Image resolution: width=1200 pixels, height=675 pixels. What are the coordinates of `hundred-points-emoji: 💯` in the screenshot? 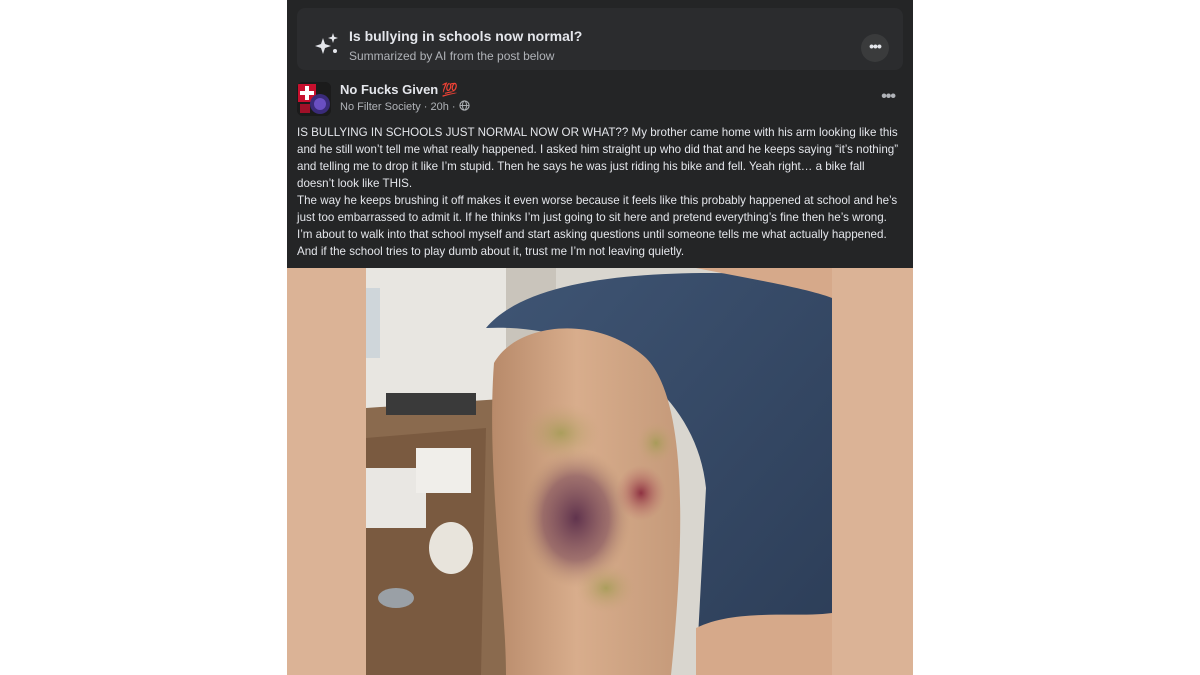 It's located at (450, 89).